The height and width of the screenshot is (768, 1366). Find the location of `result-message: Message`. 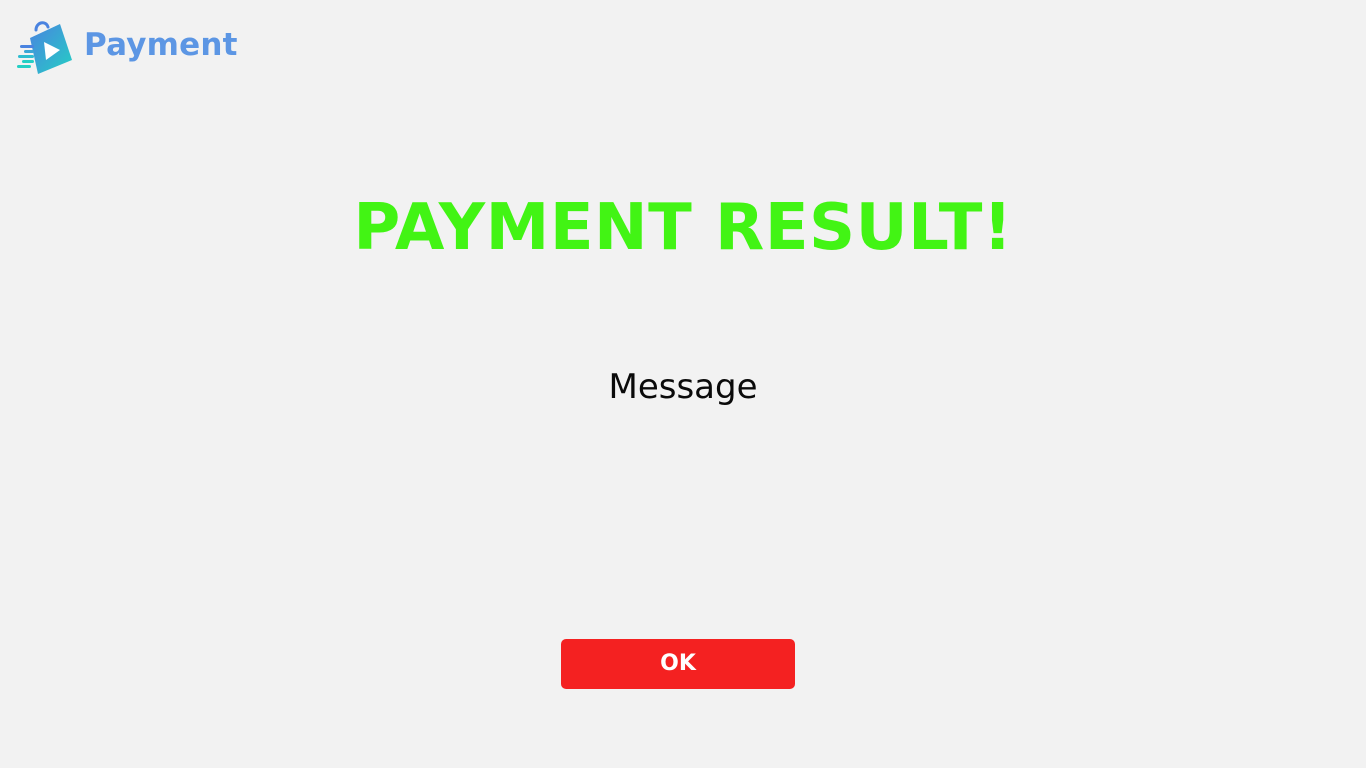

result-message: Message is located at coordinates (683, 387).